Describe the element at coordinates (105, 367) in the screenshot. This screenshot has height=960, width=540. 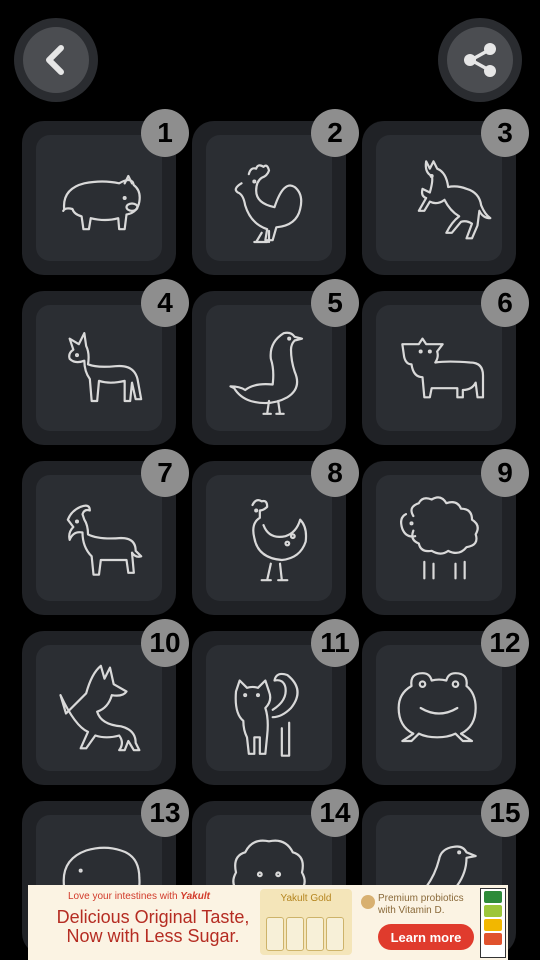
I see `donkey-icon` at that location.